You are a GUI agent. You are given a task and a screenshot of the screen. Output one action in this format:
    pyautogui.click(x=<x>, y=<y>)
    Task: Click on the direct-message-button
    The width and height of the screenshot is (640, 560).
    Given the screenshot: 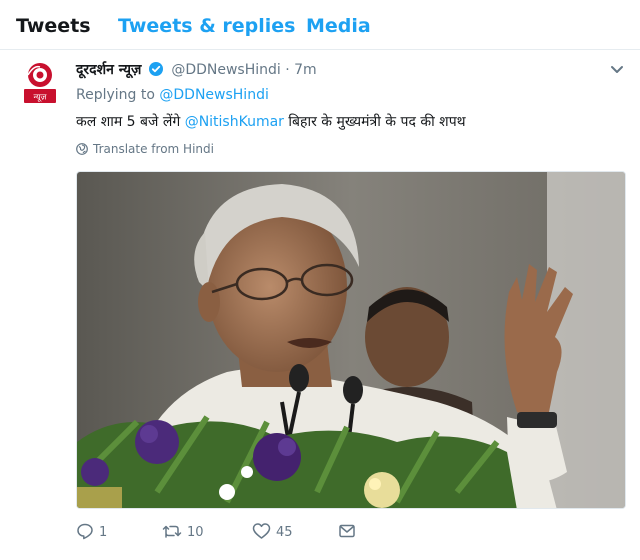 What is the action you would take?
    pyautogui.click(x=347, y=532)
    